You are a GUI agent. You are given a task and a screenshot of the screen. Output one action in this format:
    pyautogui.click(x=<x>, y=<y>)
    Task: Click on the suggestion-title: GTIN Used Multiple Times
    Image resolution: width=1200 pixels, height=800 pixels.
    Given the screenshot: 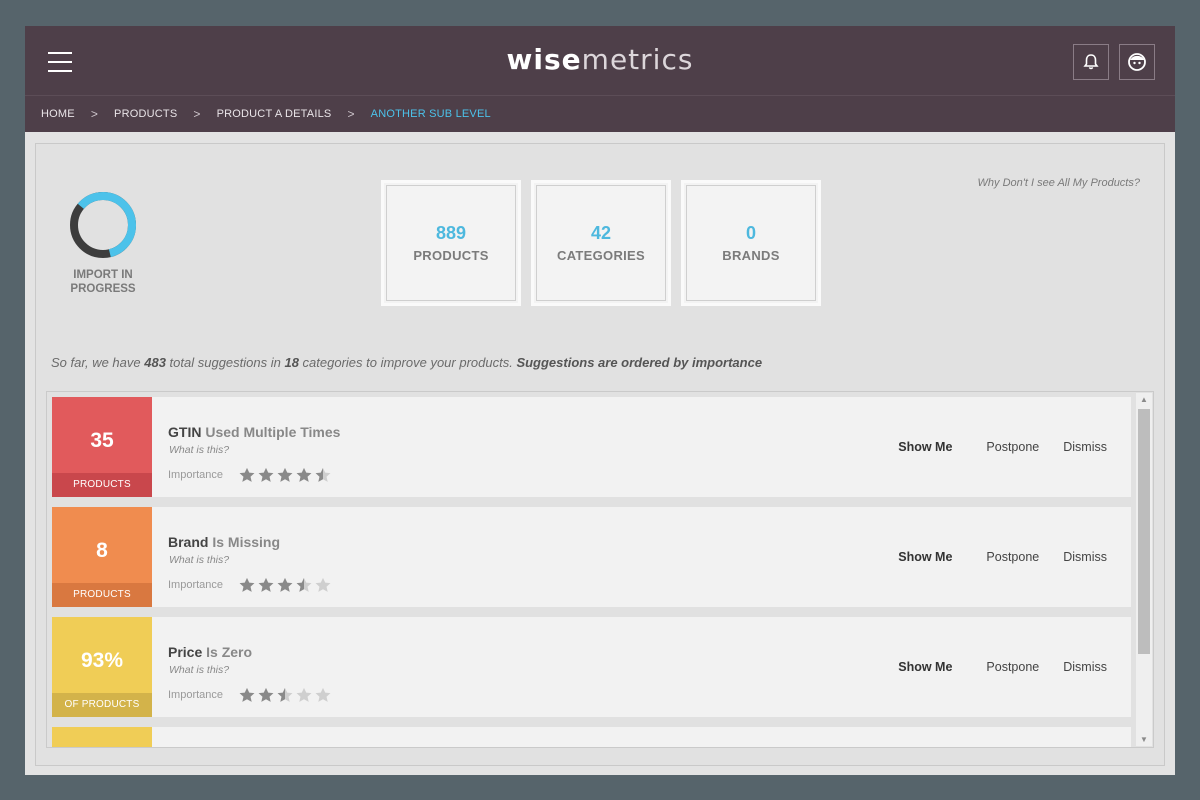 What is the action you would take?
    pyautogui.click(x=254, y=432)
    